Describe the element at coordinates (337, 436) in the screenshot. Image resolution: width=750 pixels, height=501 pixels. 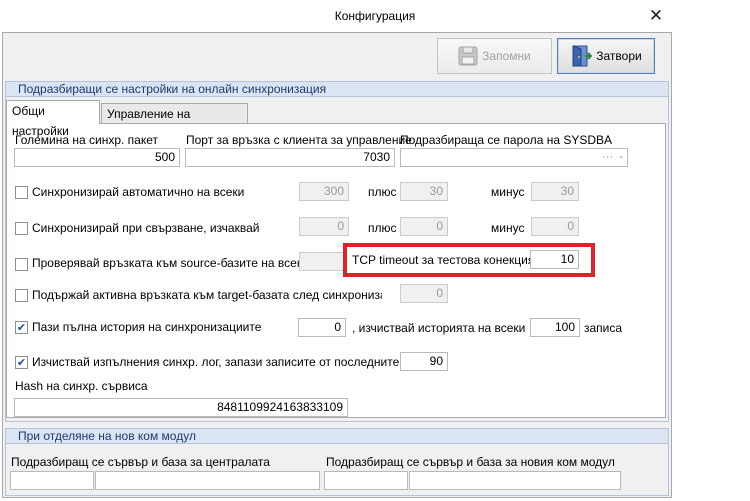
I see `new-module-group-title: При отделяне на нов ком модул` at that location.